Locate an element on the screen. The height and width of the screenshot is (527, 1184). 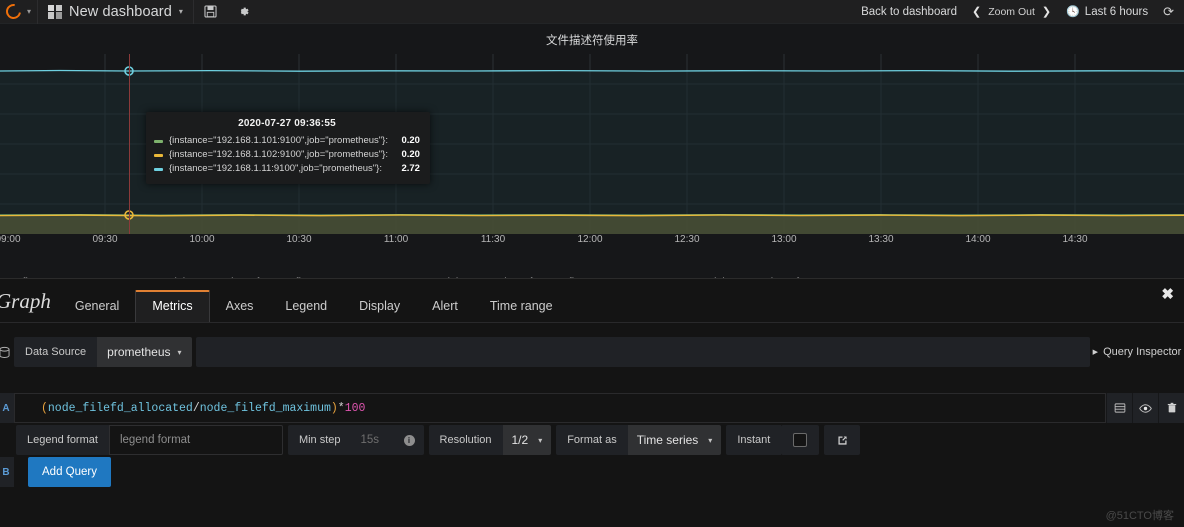
dashboard-grid-icon is located at coordinates (55, 11).